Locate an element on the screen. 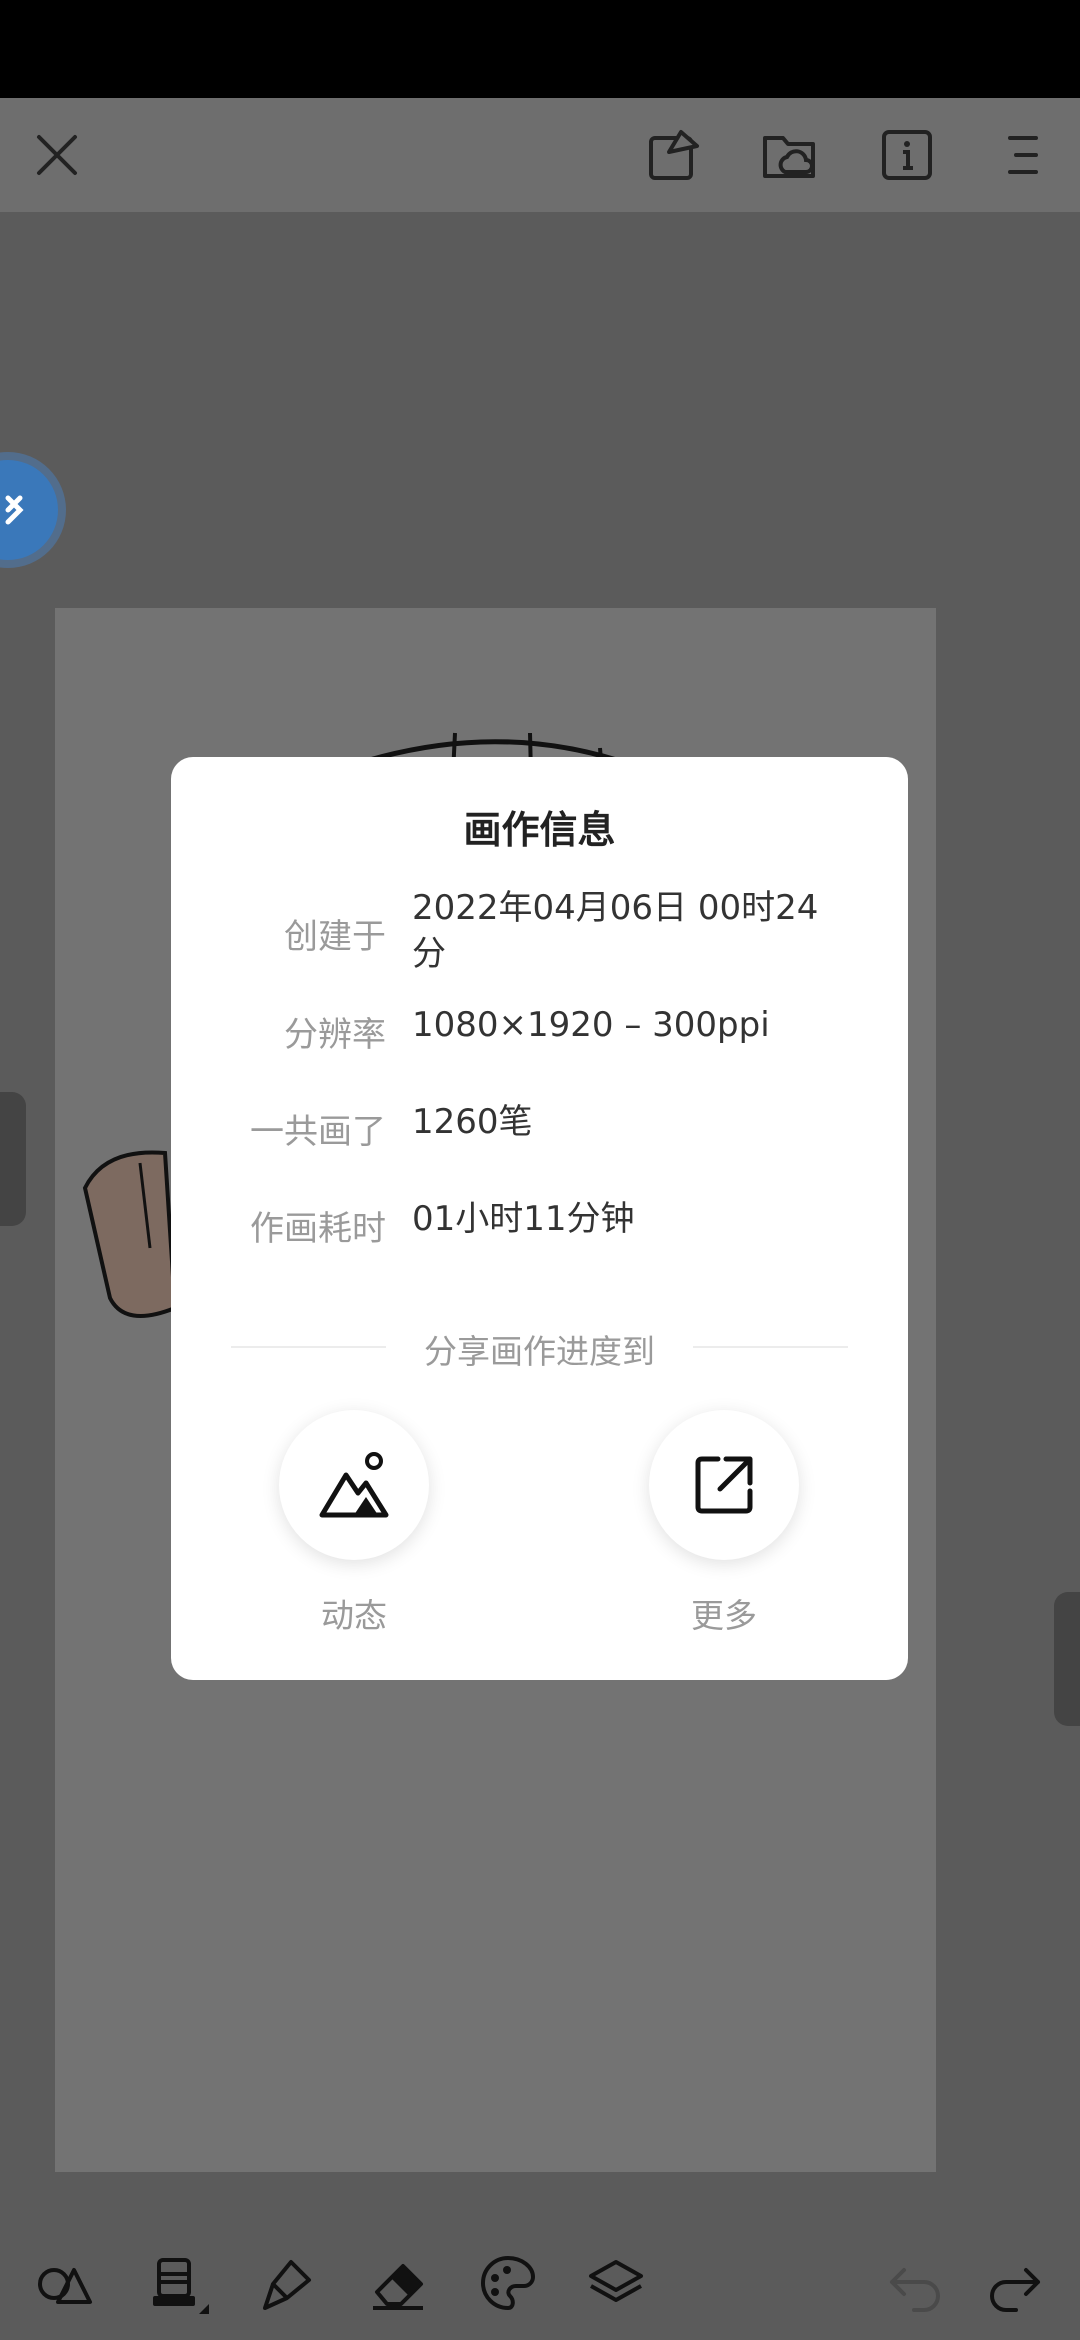 This screenshot has height=2340, width=1080. brush-stamp-icon is located at coordinates (178, 2283).